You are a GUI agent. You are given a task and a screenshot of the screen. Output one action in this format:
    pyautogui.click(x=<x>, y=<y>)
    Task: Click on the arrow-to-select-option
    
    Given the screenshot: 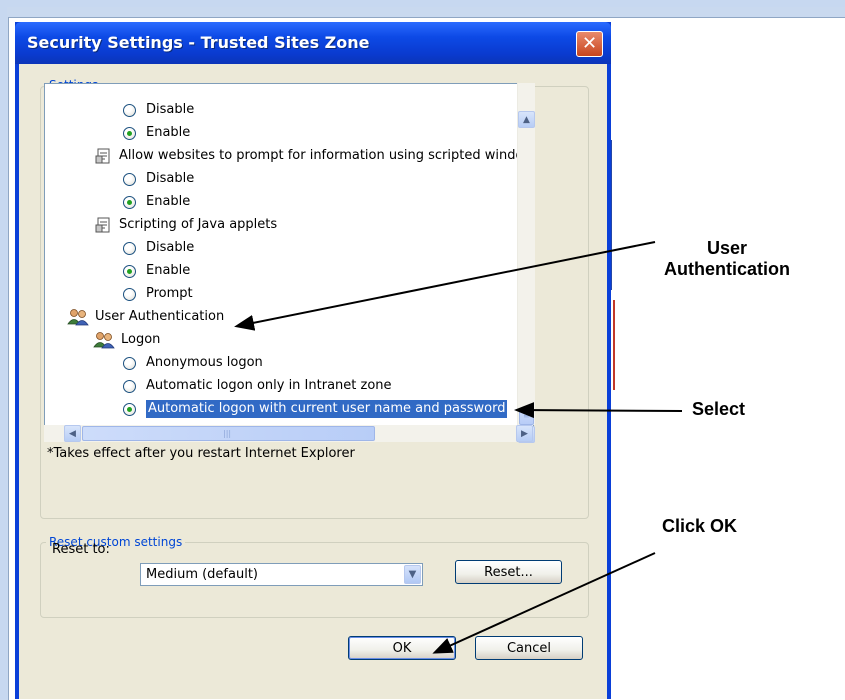 What is the action you would take?
    pyautogui.click(x=598, y=410)
    